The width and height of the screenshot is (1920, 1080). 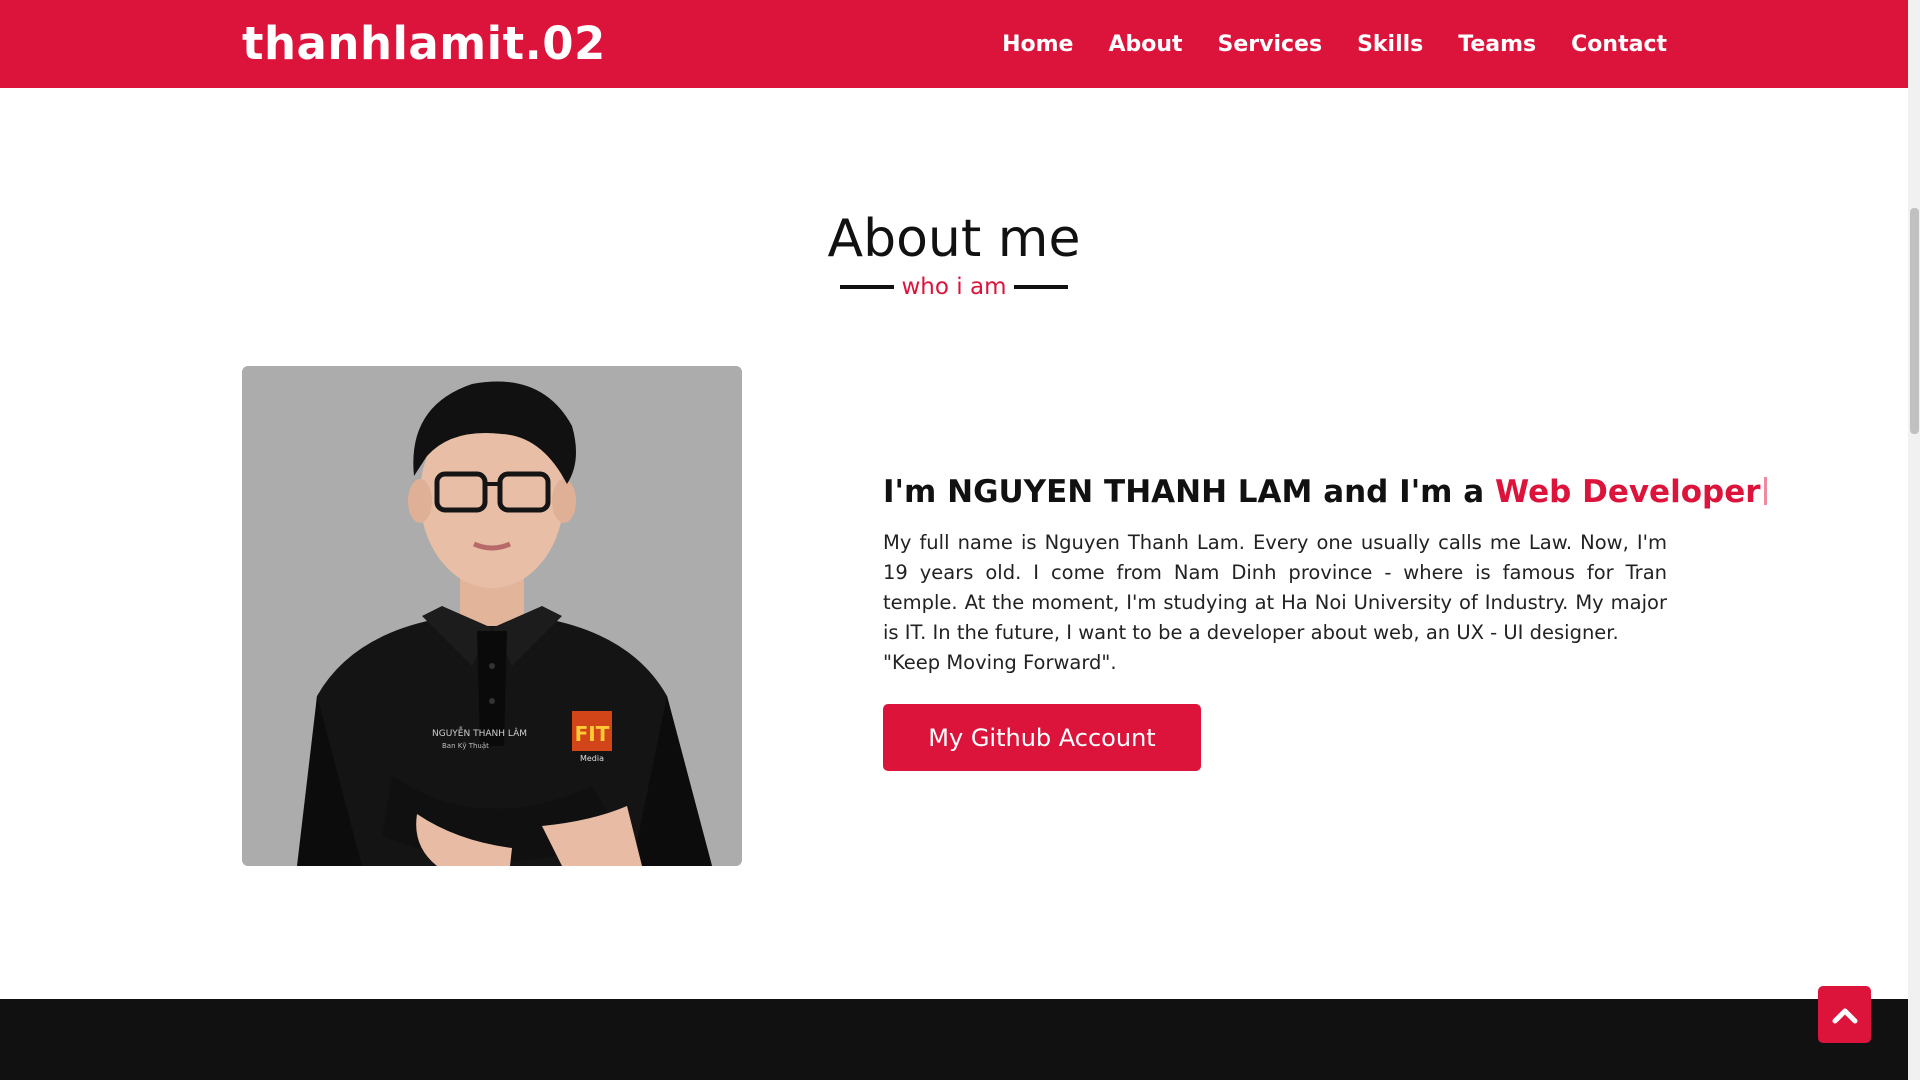 I want to click on nav-link-home: Home, so click(x=1037, y=44).